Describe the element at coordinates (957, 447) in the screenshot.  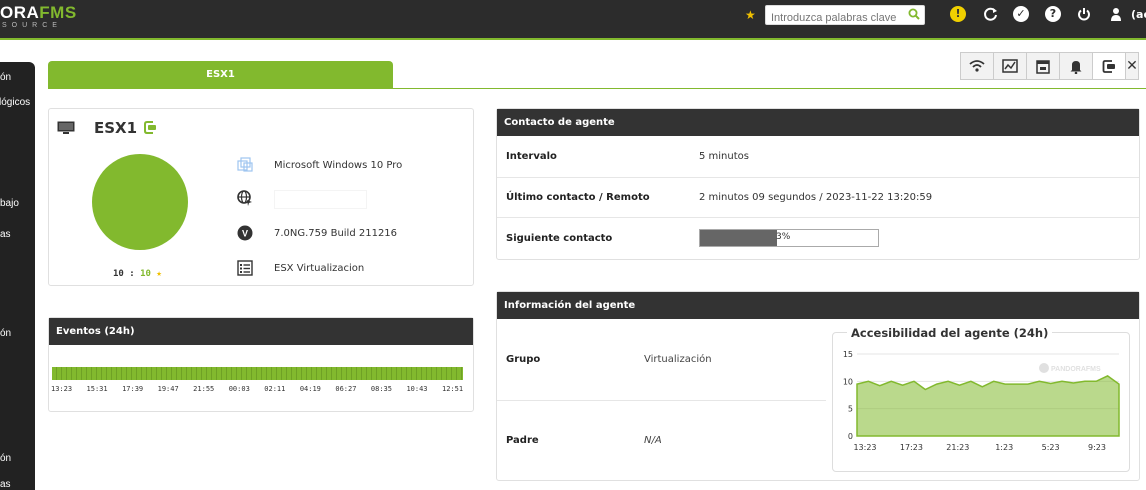
I see `x-tick-label: 21:23` at that location.